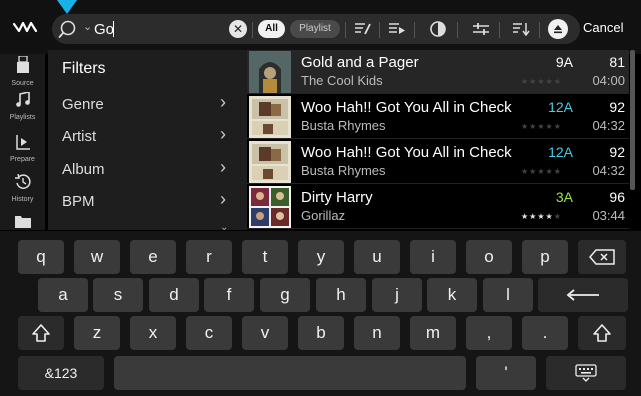 The image size is (641, 396). I want to click on hide-keyboard-key, so click(586, 373).